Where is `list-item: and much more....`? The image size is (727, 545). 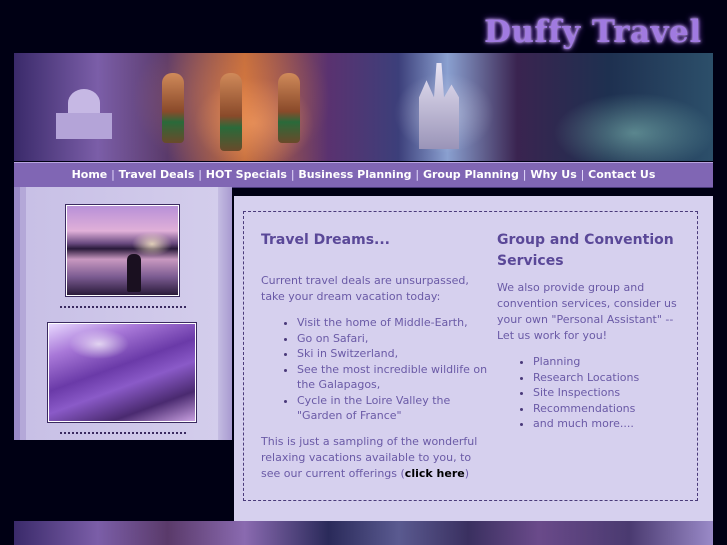
list-item: and much more.... is located at coordinates (610, 424).